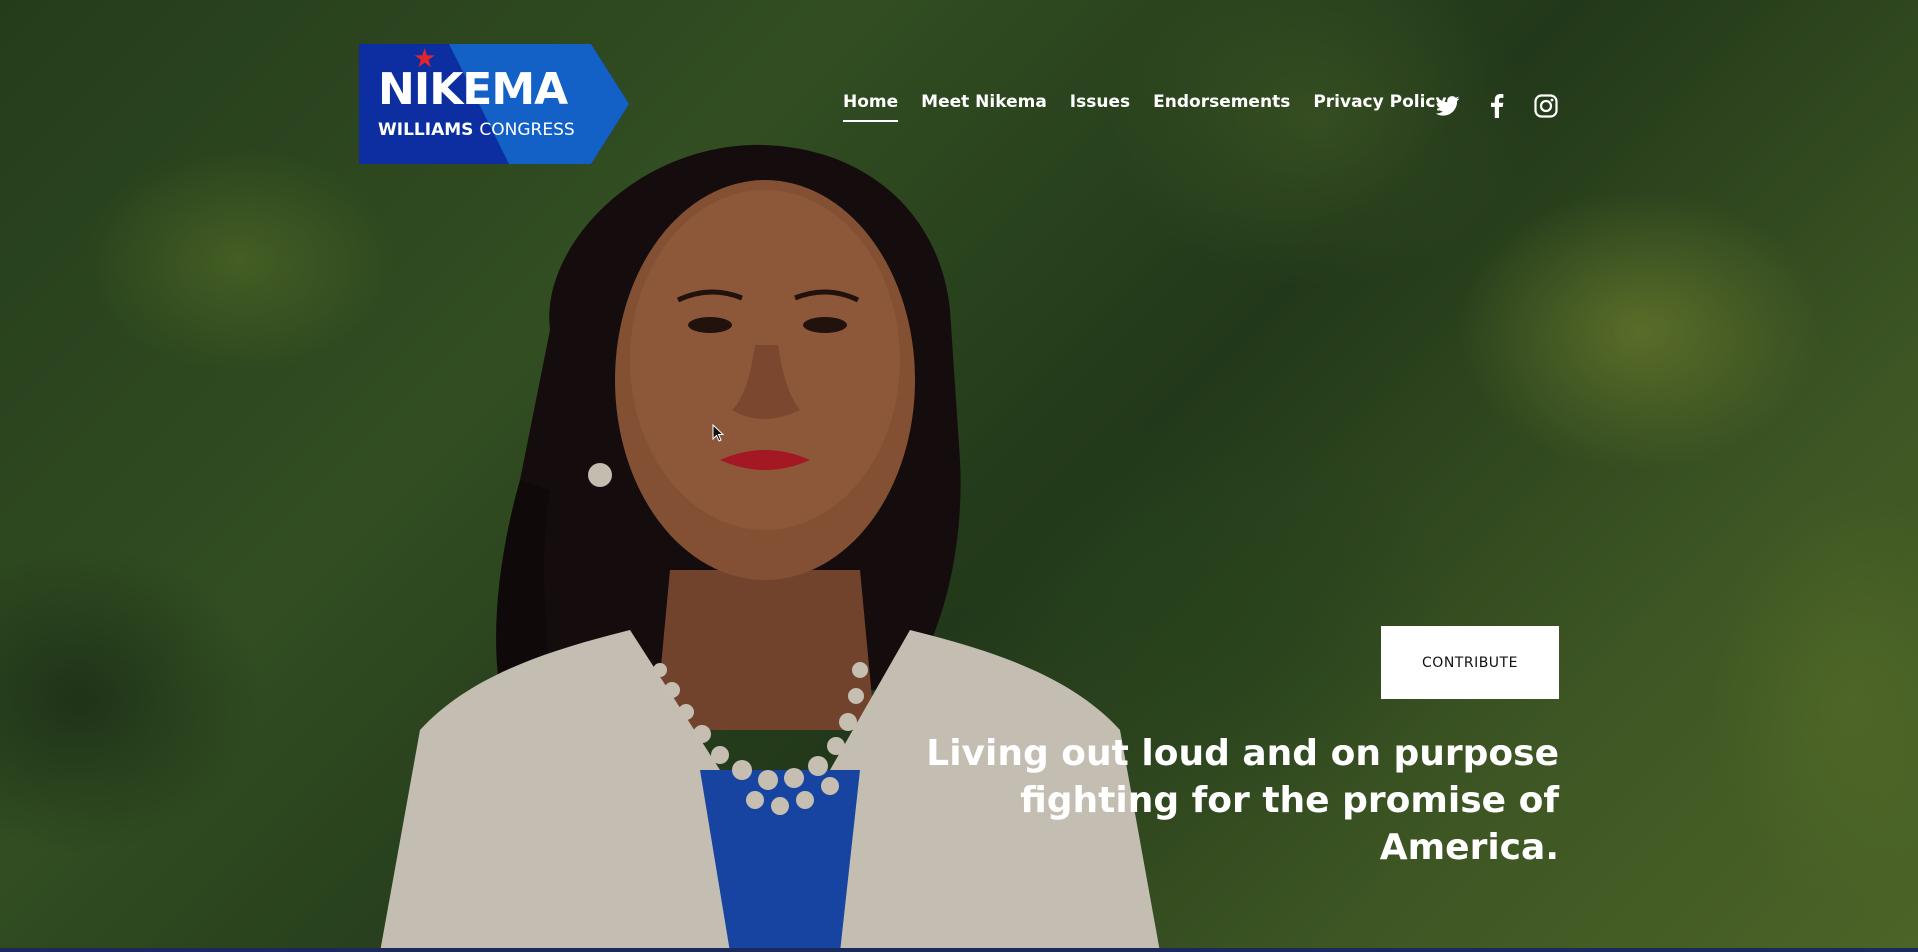 The image size is (1918, 952). I want to click on mouse-cursor-icon, so click(718, 433).